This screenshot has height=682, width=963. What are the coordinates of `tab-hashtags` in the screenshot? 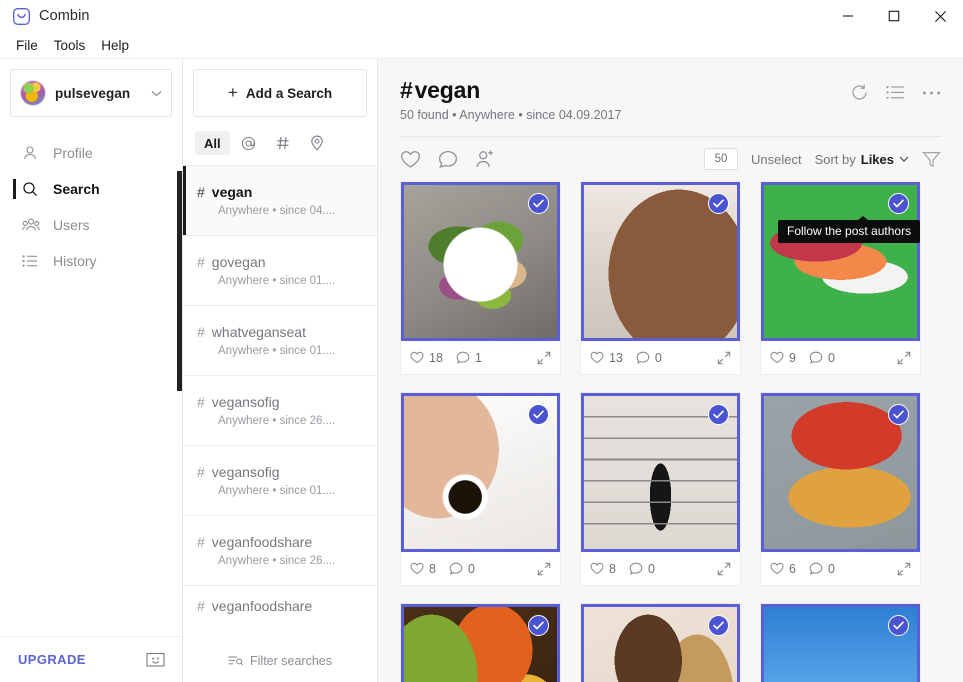 It's located at (283, 143).